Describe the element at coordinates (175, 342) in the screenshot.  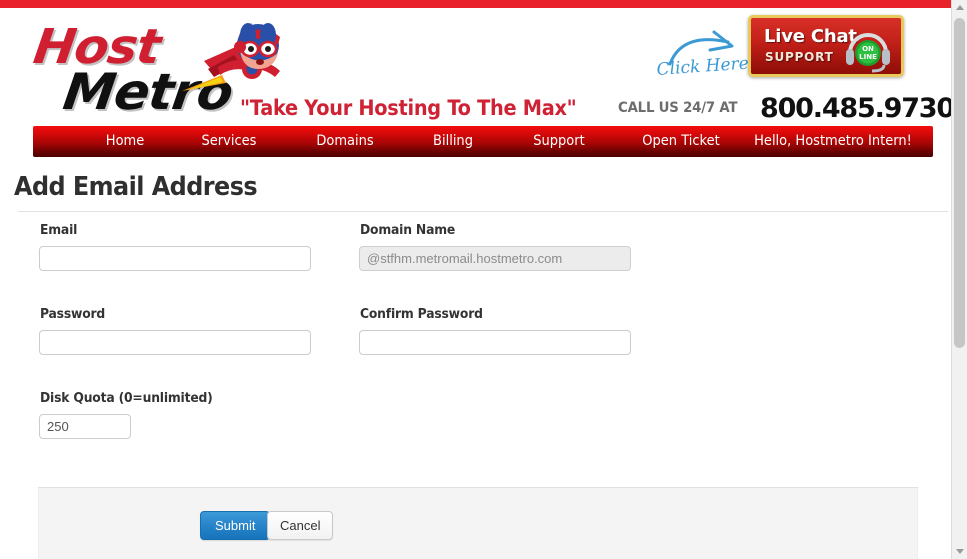
I see `password-input` at that location.